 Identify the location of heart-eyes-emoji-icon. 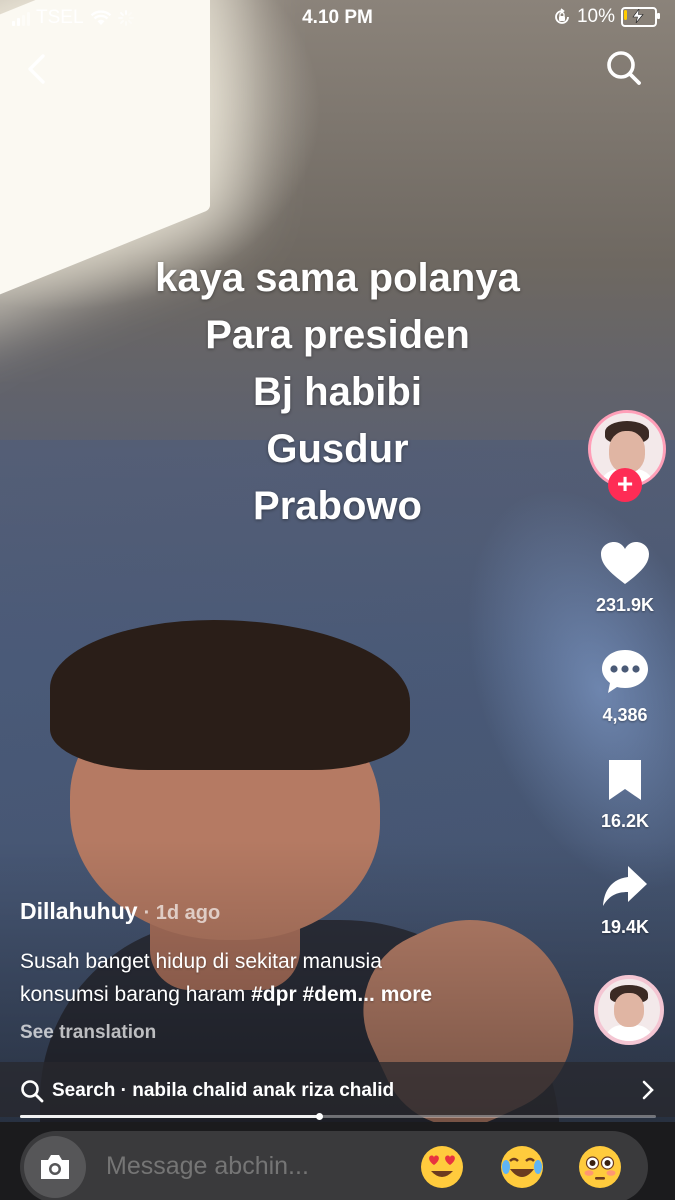
(442, 1167).